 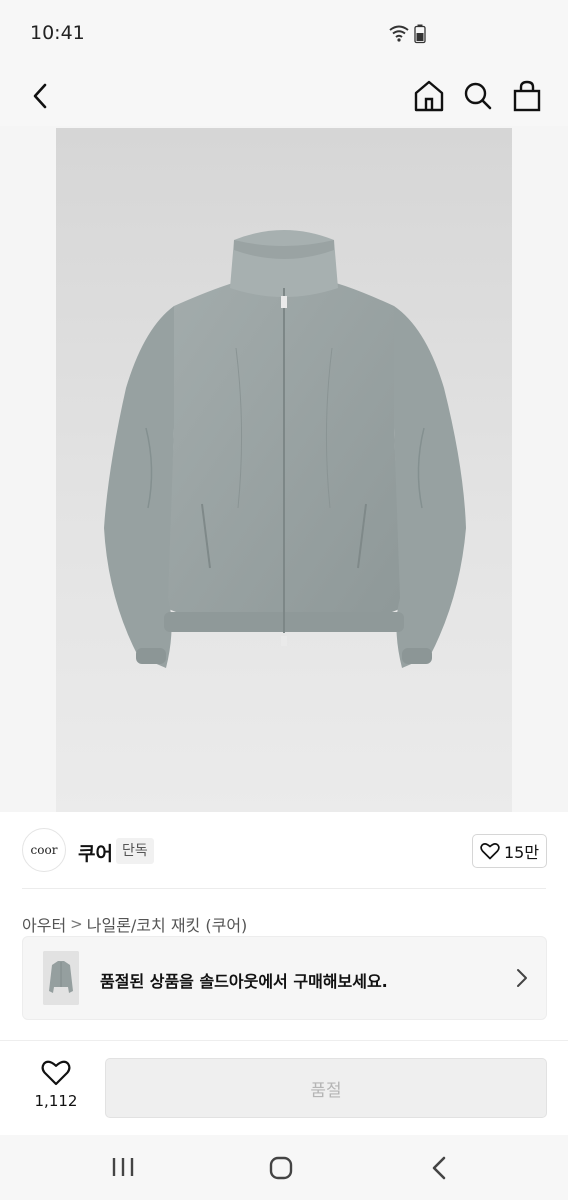 What do you see at coordinates (522, 978) in the screenshot?
I see `chevron-right-icon` at bounding box center [522, 978].